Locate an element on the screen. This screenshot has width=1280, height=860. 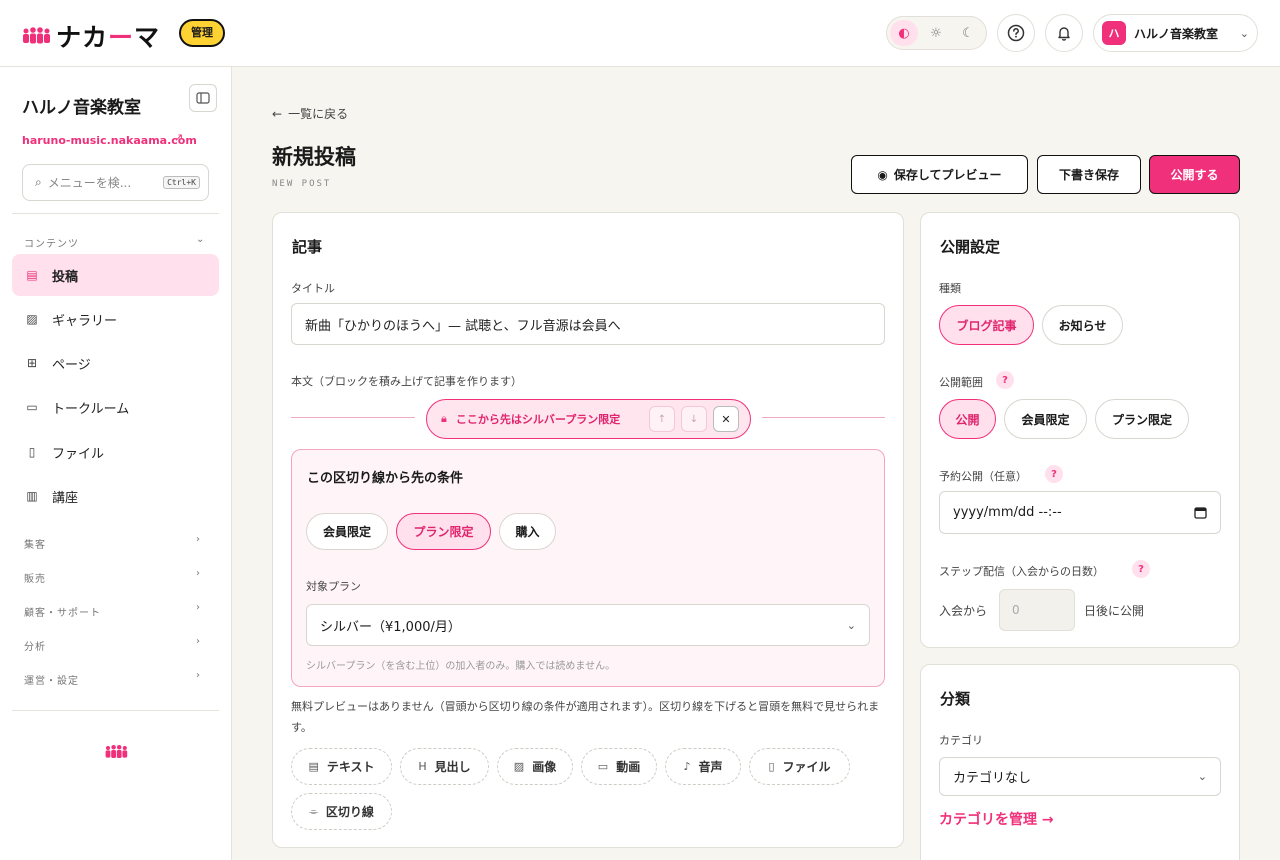
sidebar-item-talkroom: ▭ トークルーム is located at coordinates (115, 407).